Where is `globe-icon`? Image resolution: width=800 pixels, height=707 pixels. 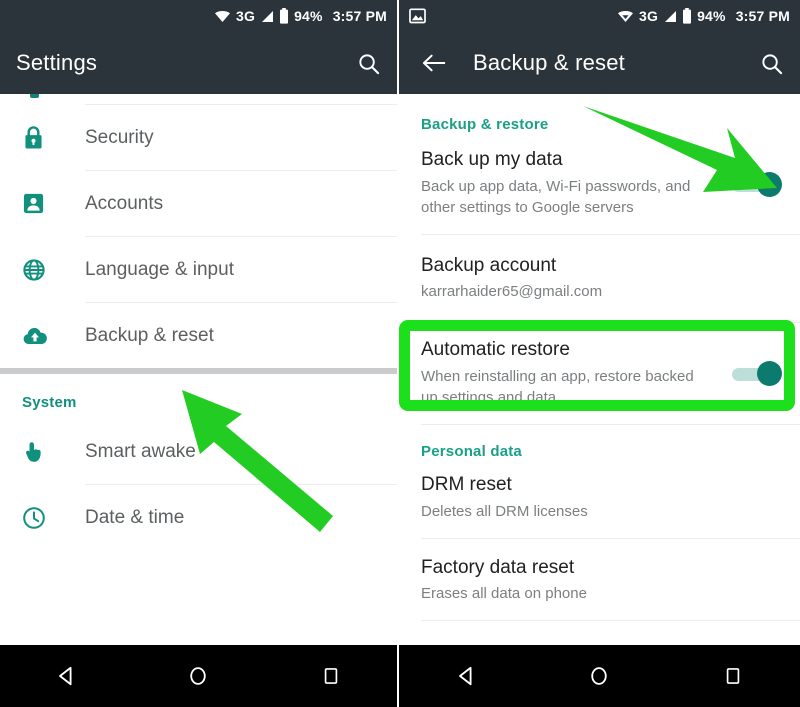
globe-icon is located at coordinates (50, 270).